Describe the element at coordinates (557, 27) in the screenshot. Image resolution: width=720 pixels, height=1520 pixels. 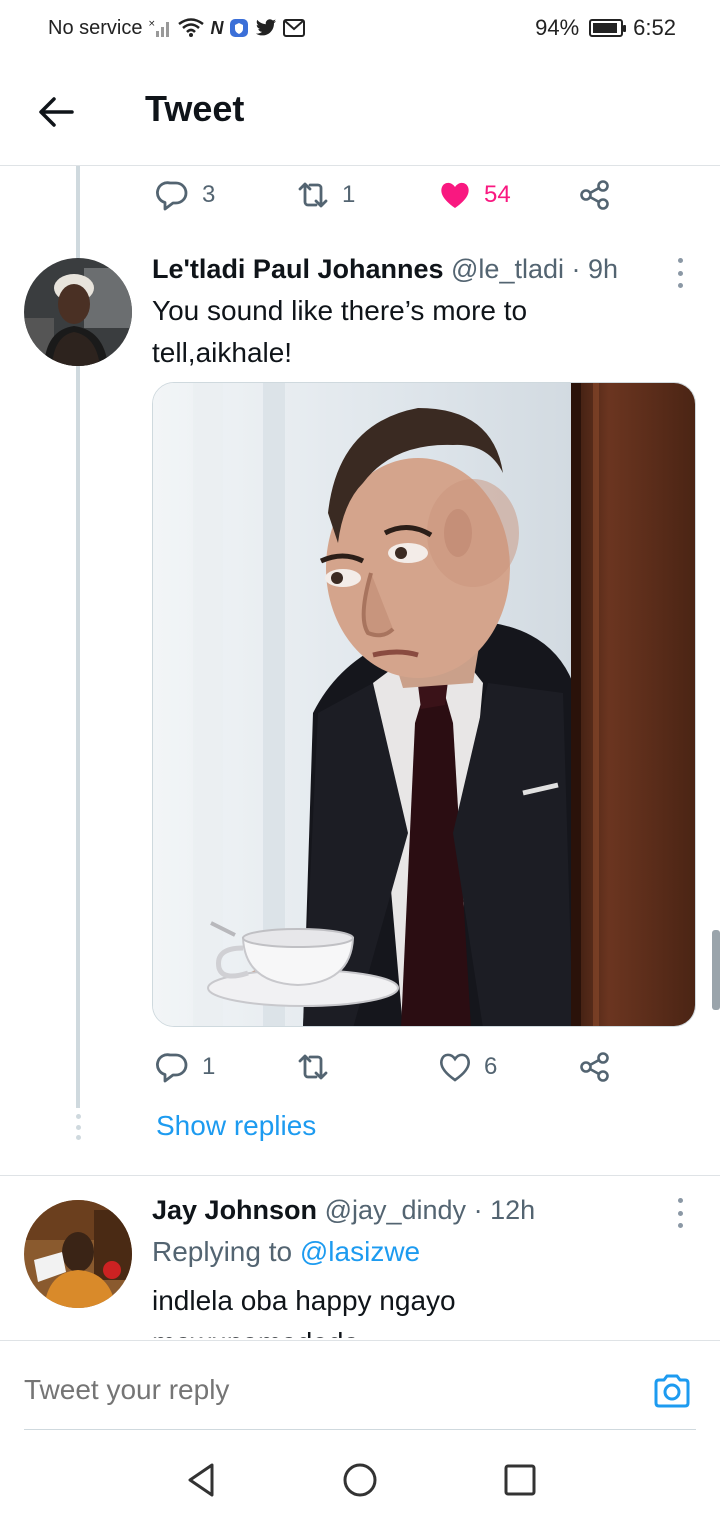
I see `battery-percent: 94%` at that location.